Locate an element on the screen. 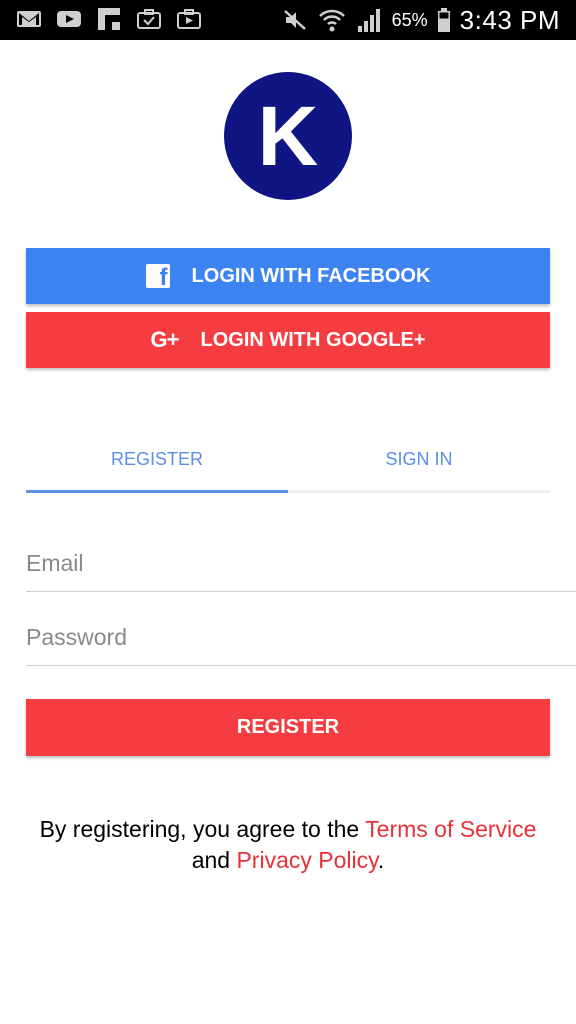 This screenshot has width=576, height=1024. signal-icon is located at coordinates (368, 20).